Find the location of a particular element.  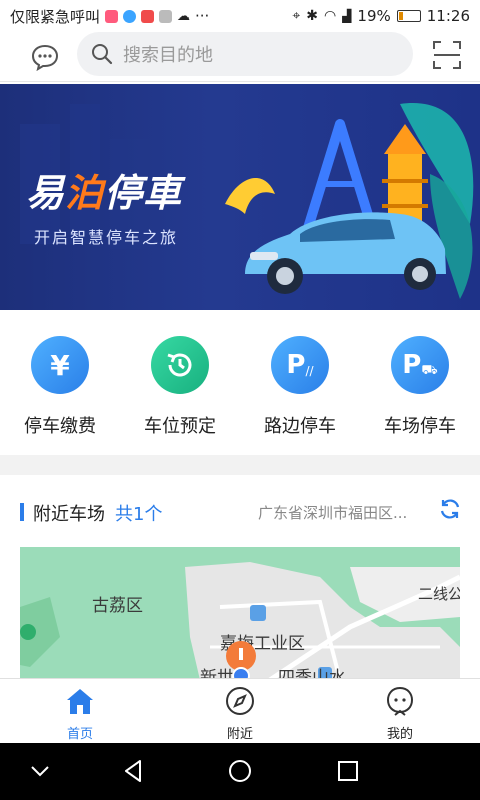

action-label: 车位预定 is located at coordinates (180, 426).